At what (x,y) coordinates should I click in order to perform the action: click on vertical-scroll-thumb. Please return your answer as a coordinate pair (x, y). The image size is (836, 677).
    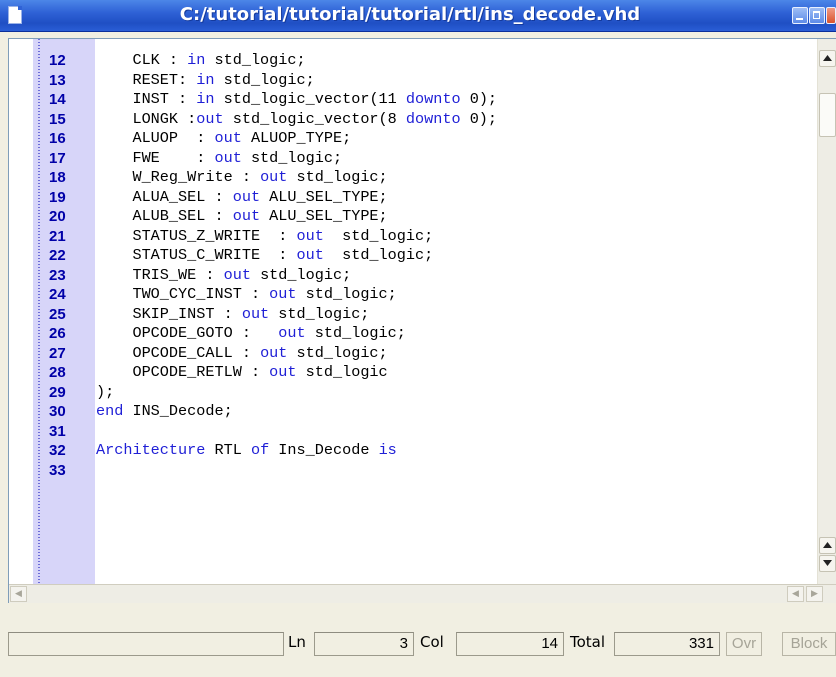
    Looking at the image, I should click on (827, 115).